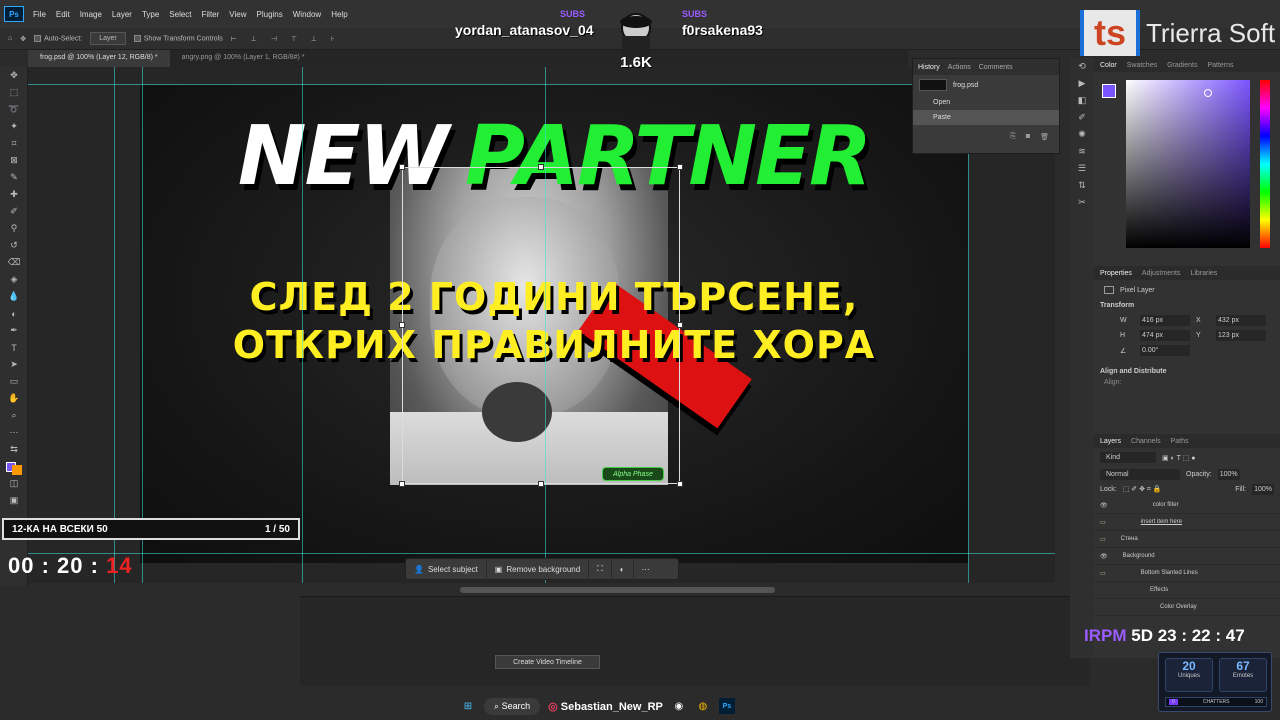 This screenshot has height=720, width=1280. Describe the element at coordinates (929, 67) in the screenshot. I see `tab-history: History` at that location.